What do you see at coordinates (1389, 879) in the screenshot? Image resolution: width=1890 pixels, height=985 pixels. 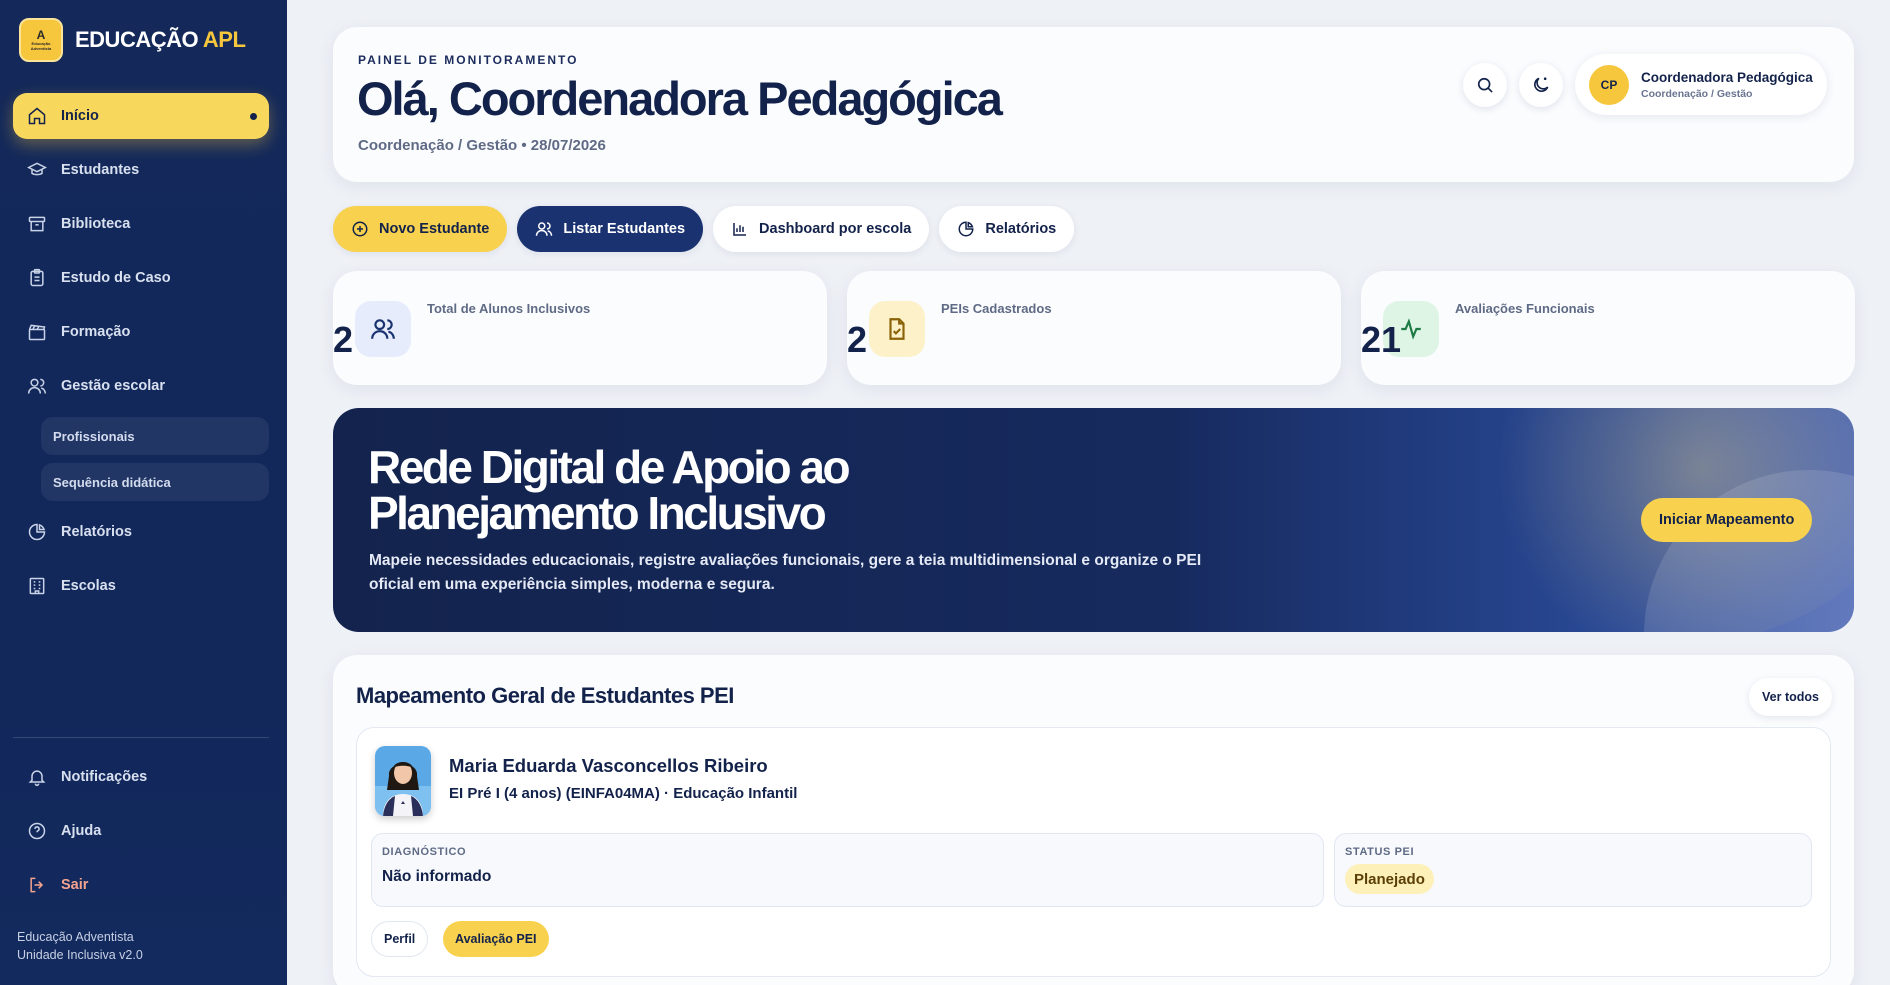 I see `status-badge: Planejado` at bounding box center [1389, 879].